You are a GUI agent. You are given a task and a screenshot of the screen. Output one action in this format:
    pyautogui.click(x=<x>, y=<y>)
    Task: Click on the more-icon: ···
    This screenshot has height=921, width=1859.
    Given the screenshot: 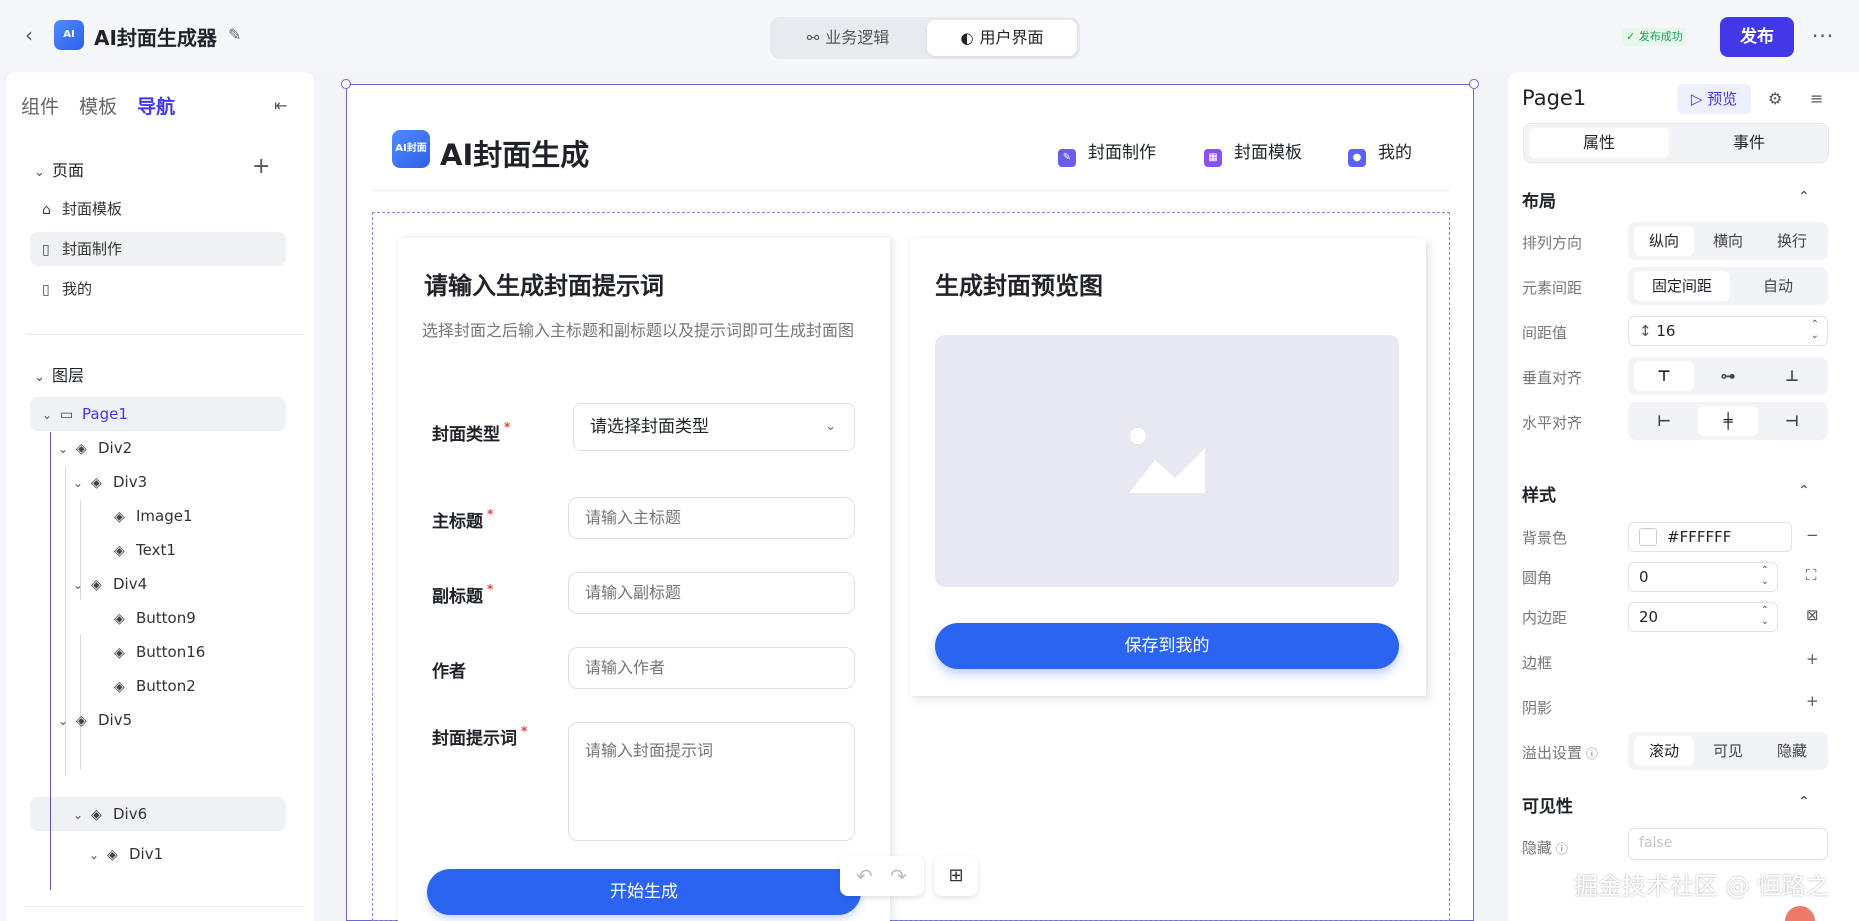 What is the action you would take?
    pyautogui.click(x=1823, y=36)
    